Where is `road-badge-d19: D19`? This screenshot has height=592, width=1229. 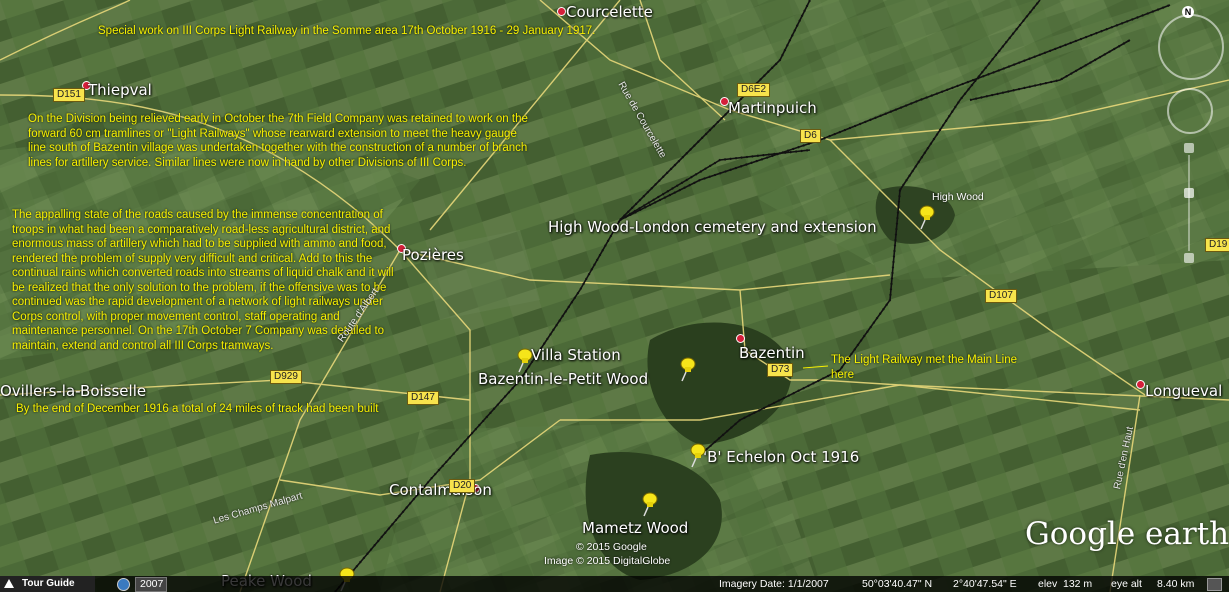 road-badge-d19: D19 is located at coordinates (1217, 245).